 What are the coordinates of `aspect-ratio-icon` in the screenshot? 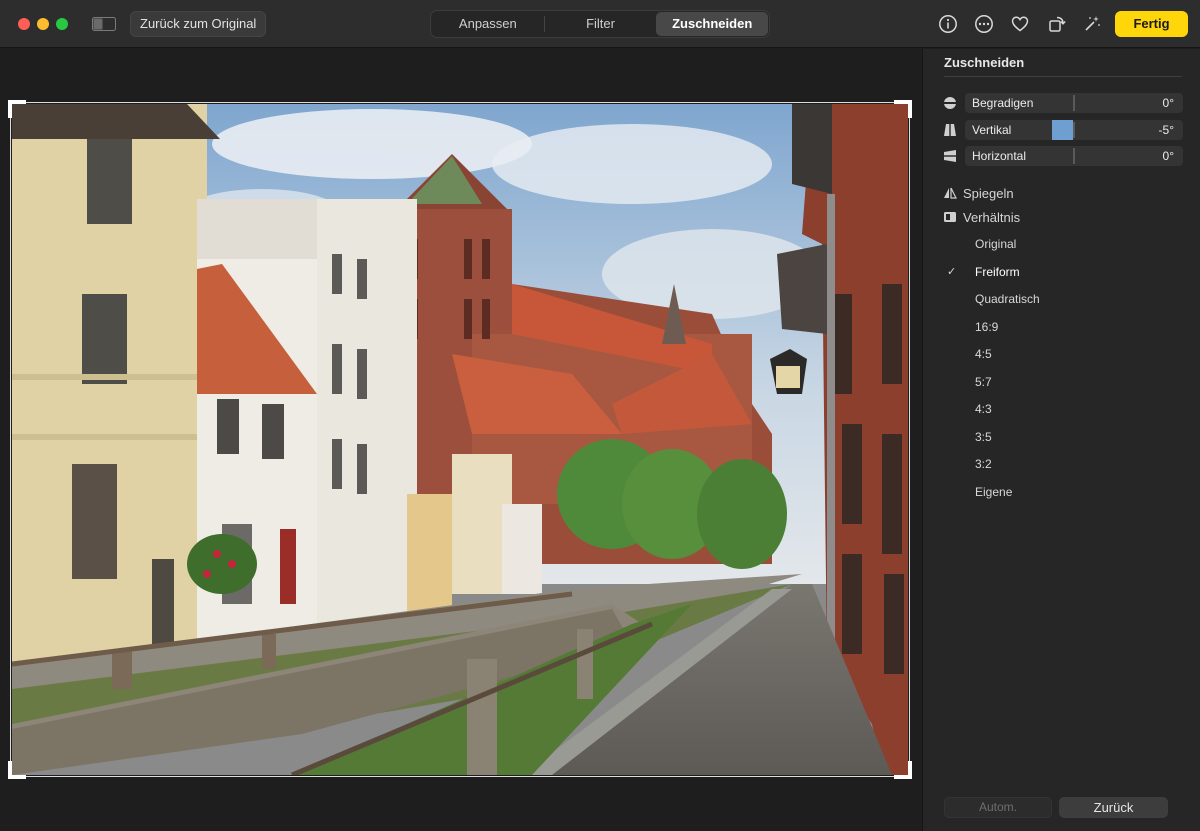 It's located at (950, 217).